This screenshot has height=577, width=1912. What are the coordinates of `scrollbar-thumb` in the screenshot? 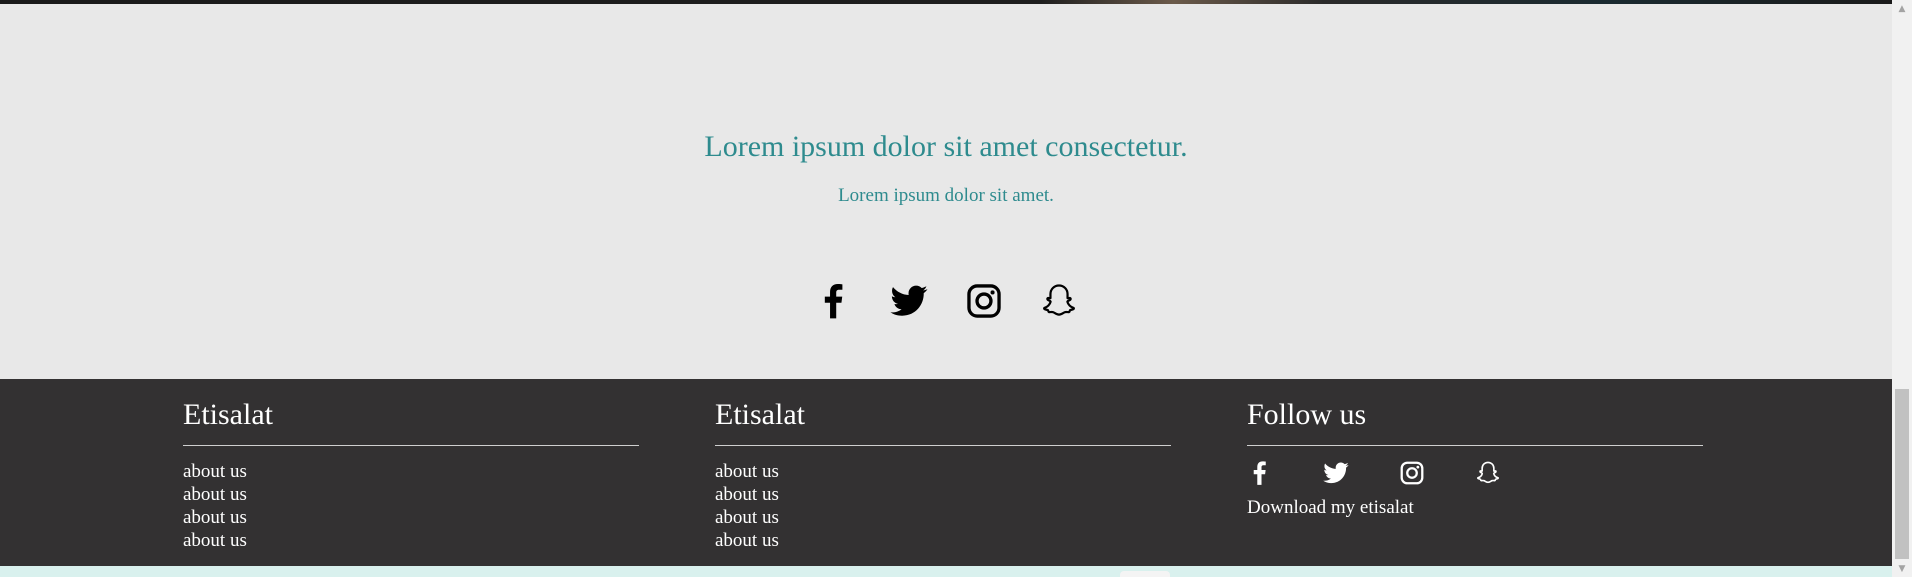 It's located at (1902, 474).